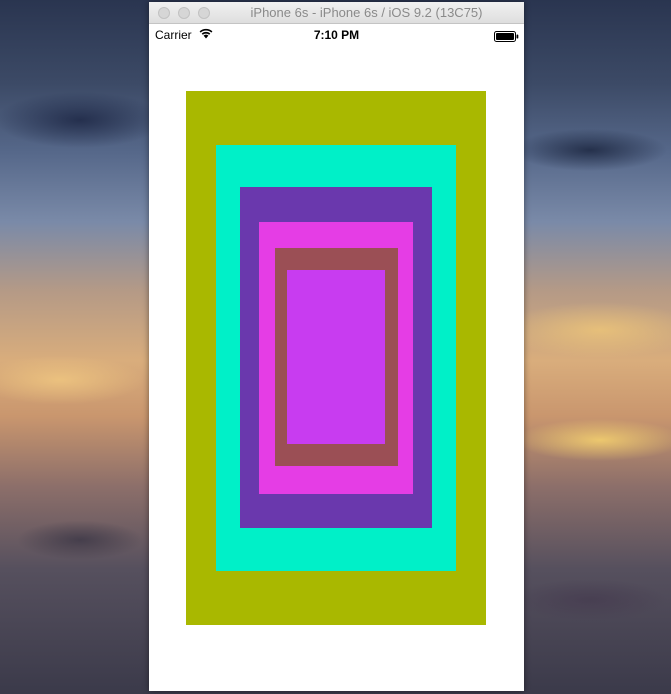  What do you see at coordinates (164, 13) in the screenshot?
I see `close-window-button` at bounding box center [164, 13].